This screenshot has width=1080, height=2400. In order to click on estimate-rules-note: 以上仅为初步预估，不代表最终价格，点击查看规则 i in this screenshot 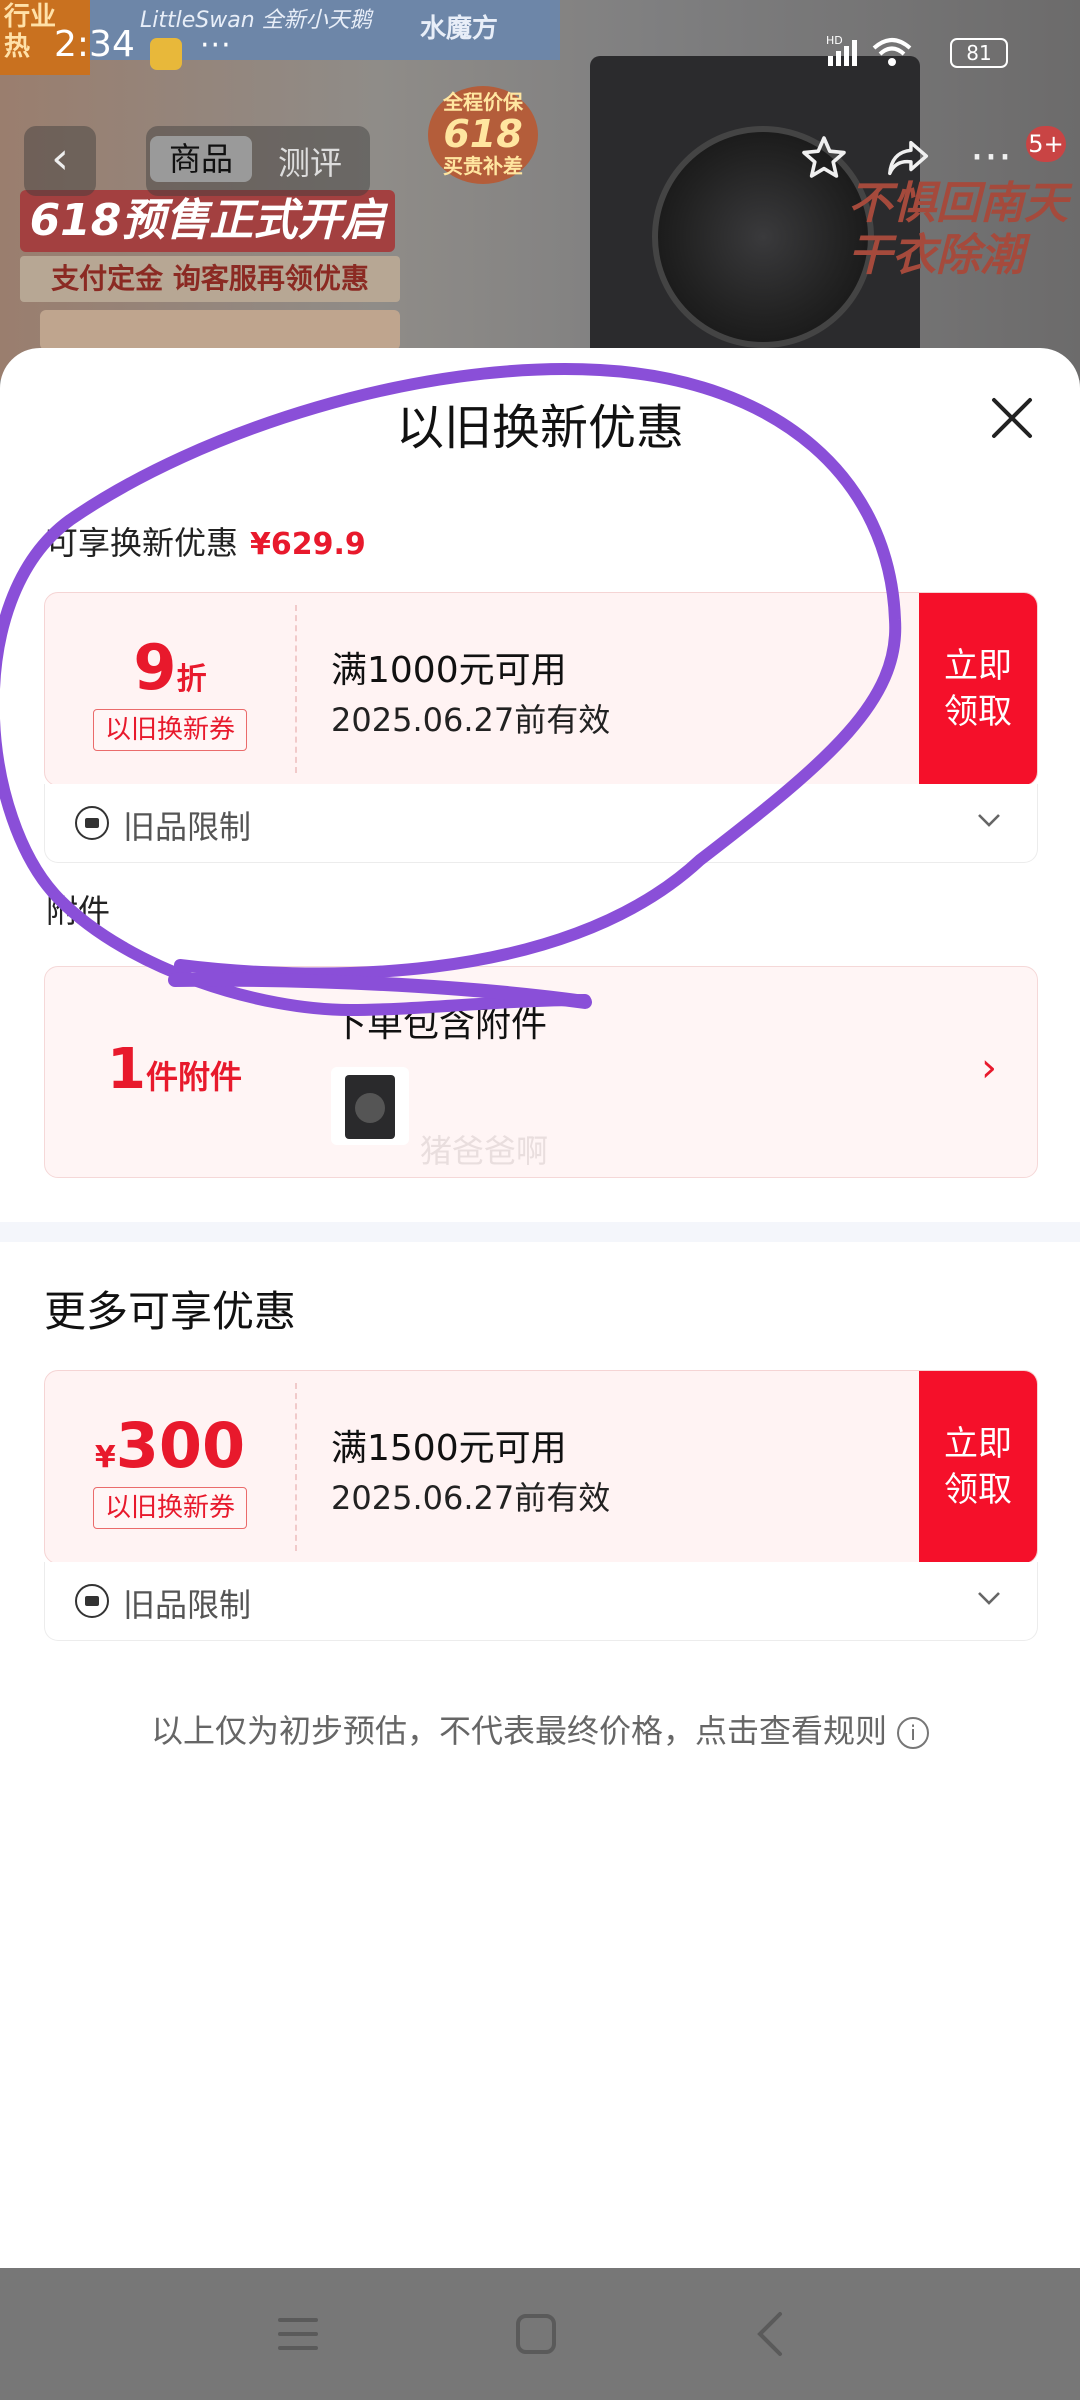, I will do `click(540, 1729)`.